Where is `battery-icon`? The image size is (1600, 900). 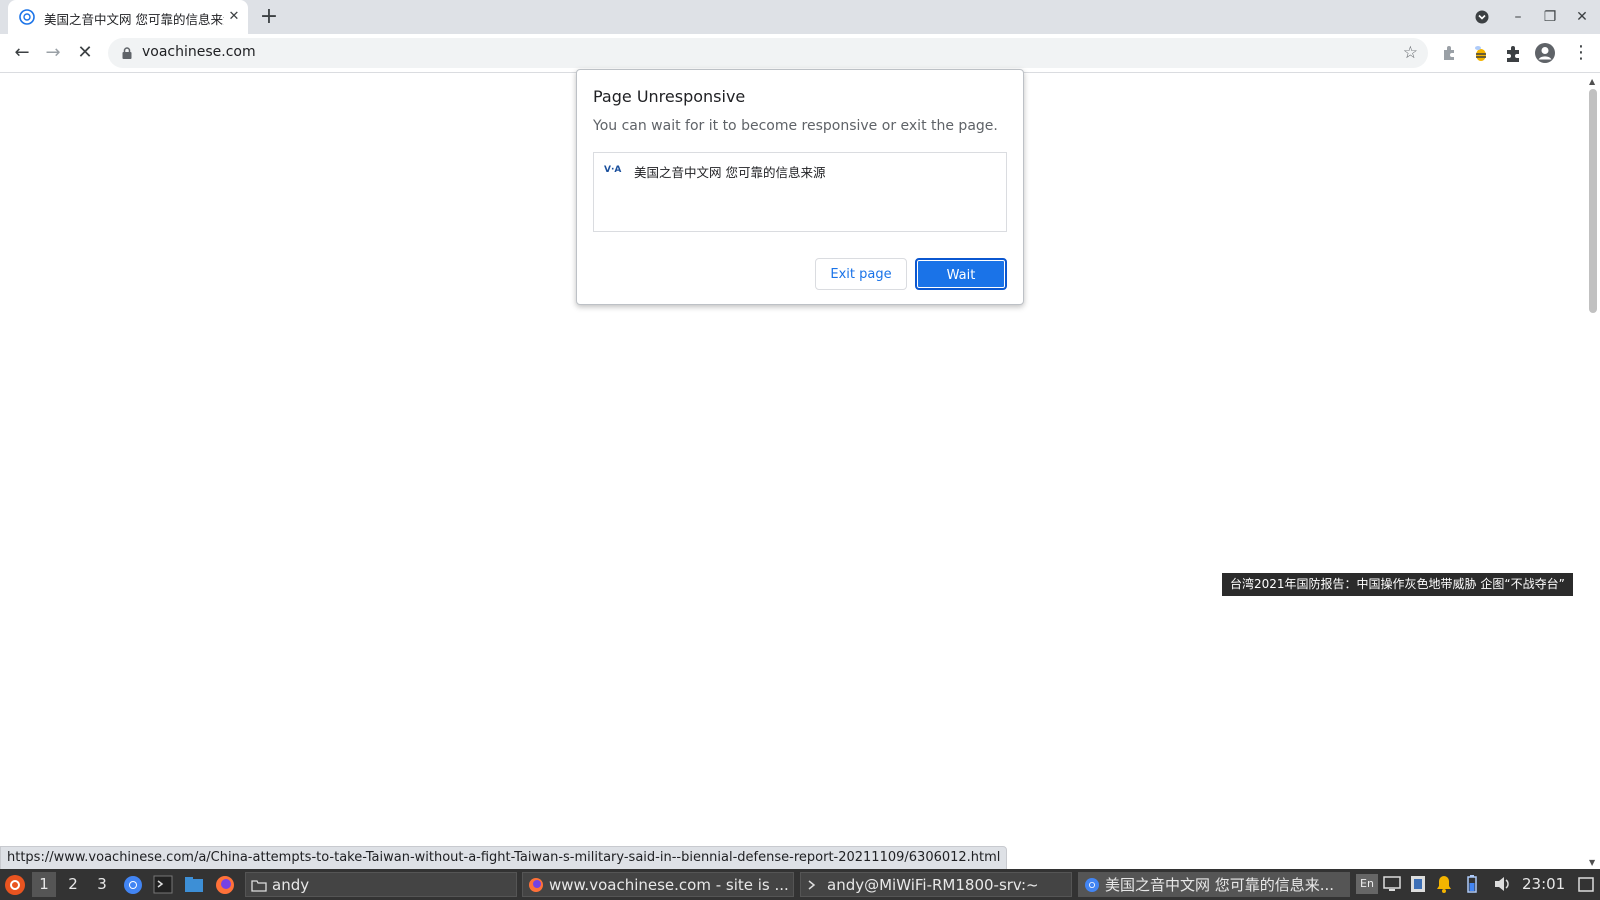
battery-icon is located at coordinates (1472, 884).